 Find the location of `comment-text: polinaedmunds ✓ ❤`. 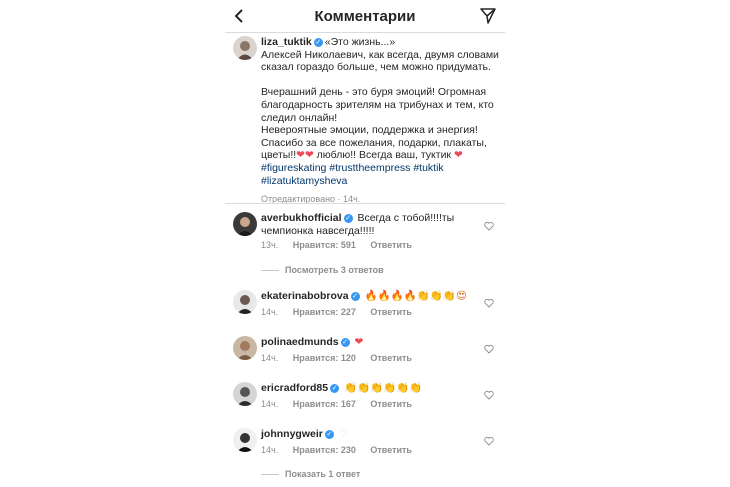

comment-text: polinaedmunds ✓ ❤ is located at coordinates (366, 342).